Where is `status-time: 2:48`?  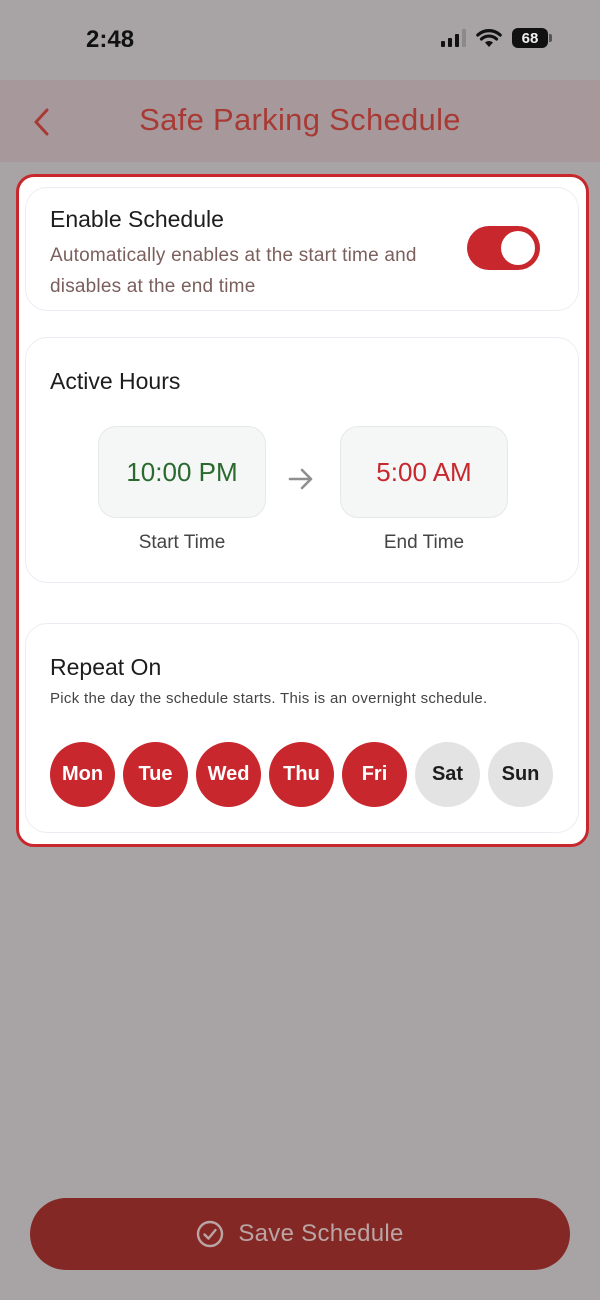 status-time: 2:48 is located at coordinates (110, 39).